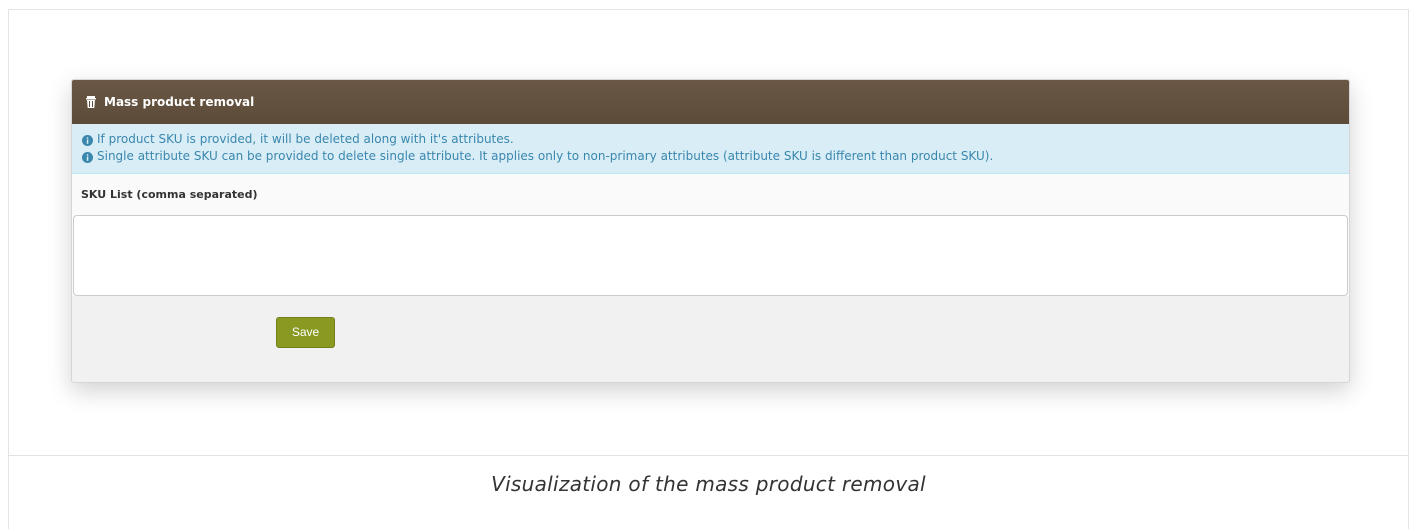  I want to click on trash-icon, so click(91, 102).